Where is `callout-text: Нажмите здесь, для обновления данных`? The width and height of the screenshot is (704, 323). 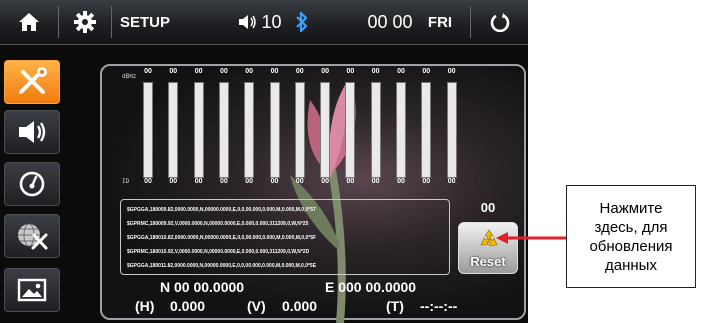 callout-text: Нажмите здесь, для обновления данных is located at coordinates (631, 236).